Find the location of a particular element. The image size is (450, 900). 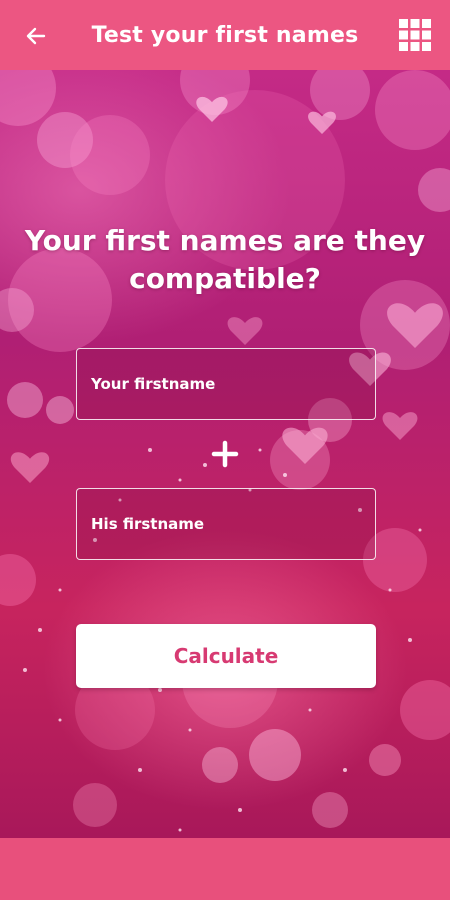

apps-menu-button is located at coordinates (415, 35).